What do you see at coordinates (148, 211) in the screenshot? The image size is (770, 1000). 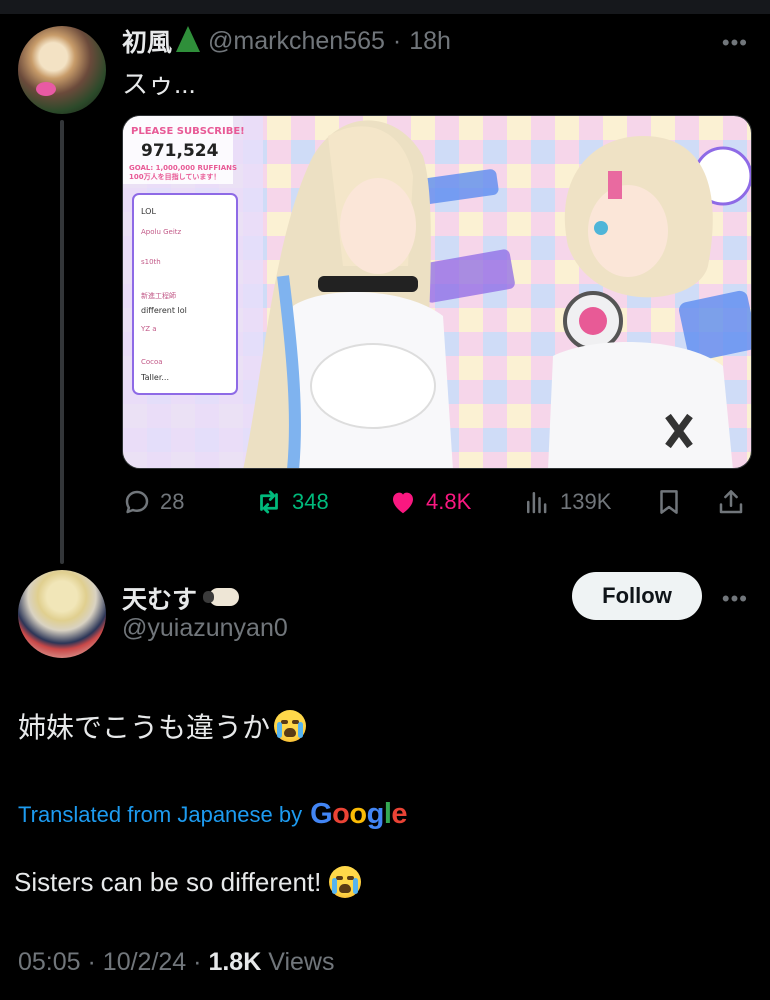 I see `media-chat-line: LOL` at bounding box center [148, 211].